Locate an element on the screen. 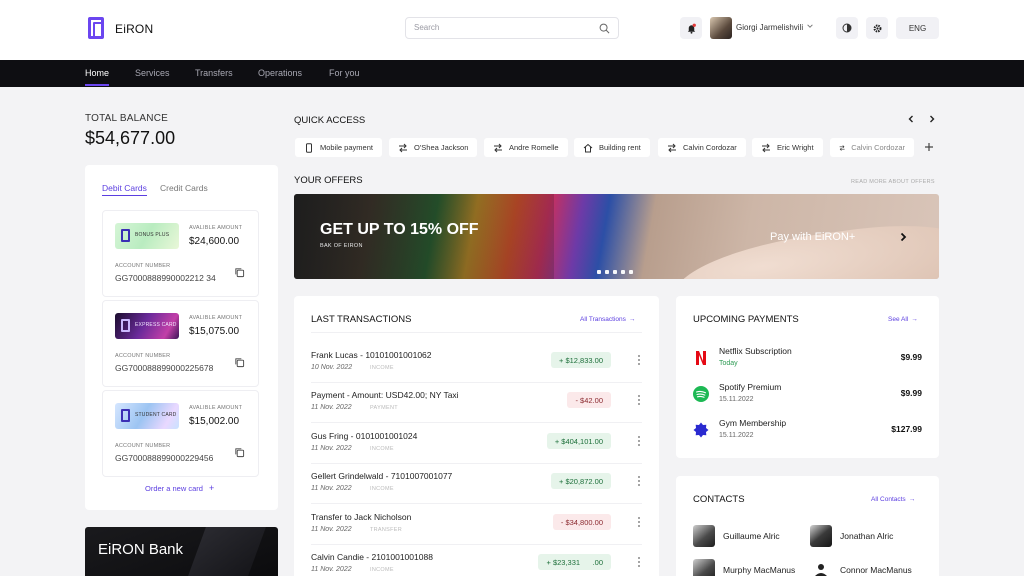 The height and width of the screenshot is (576, 1024). language-button: ENG is located at coordinates (917, 28).